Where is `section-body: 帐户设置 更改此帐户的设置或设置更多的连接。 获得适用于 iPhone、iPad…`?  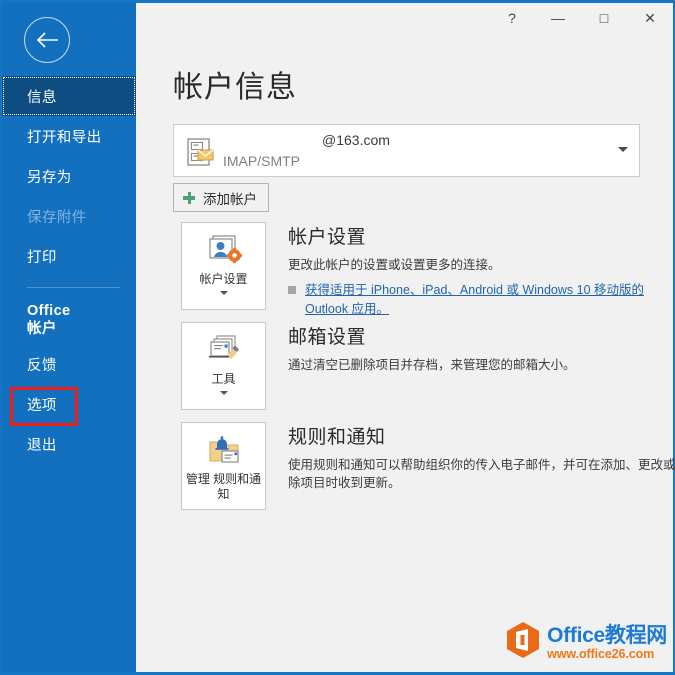 section-body: 帐户设置 更改此帐户的设置或设置更多的连接。 获得适用于 iPhone、iPad… is located at coordinates (481, 270).